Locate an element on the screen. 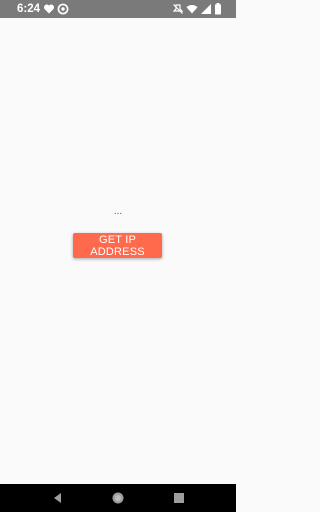 This screenshot has height=512, width=320. recents-icon is located at coordinates (179, 498).